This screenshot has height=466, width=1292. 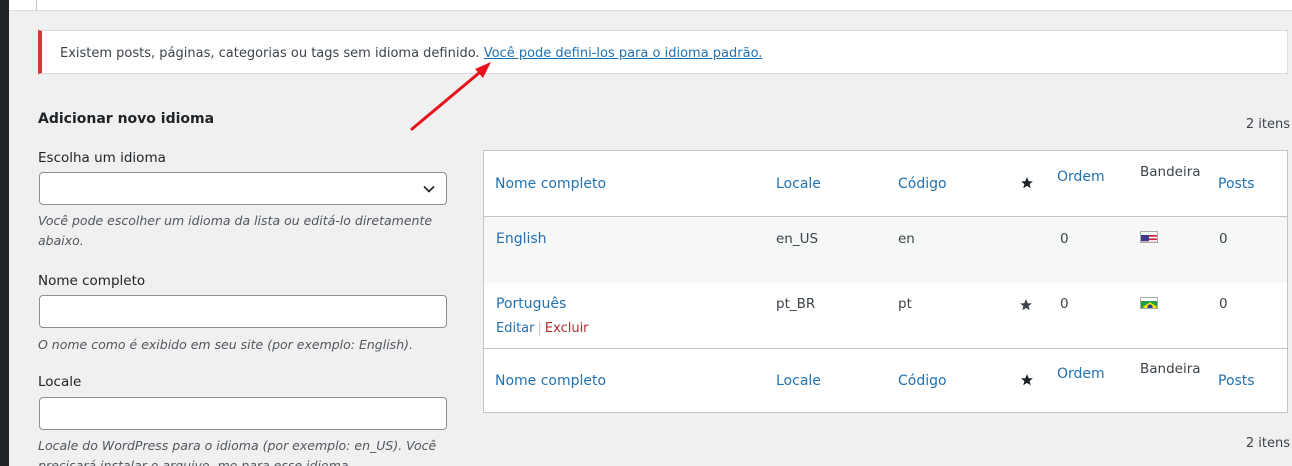 I want to click on row-actions: Editar | Excluir, so click(x=542, y=328).